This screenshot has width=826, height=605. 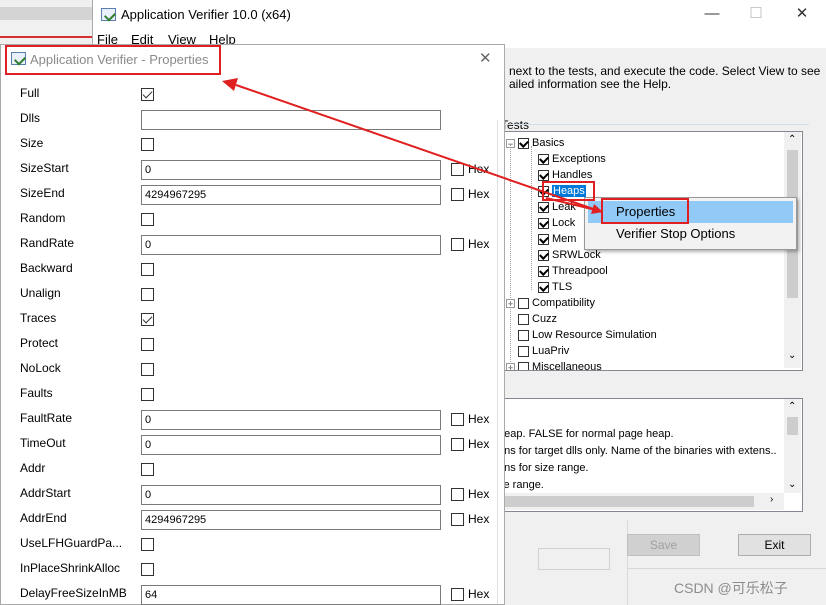 I want to click on arrow-to-properties-line, so click(x=571, y=204).